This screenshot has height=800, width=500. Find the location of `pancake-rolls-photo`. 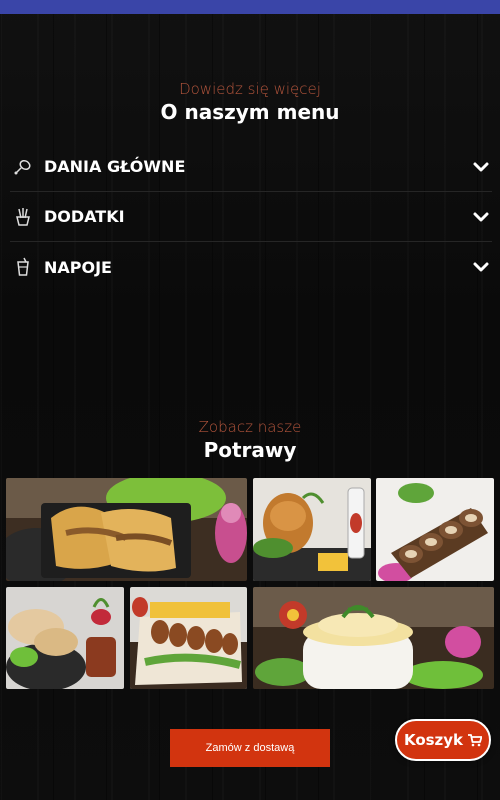

pancake-rolls-photo is located at coordinates (435, 529).